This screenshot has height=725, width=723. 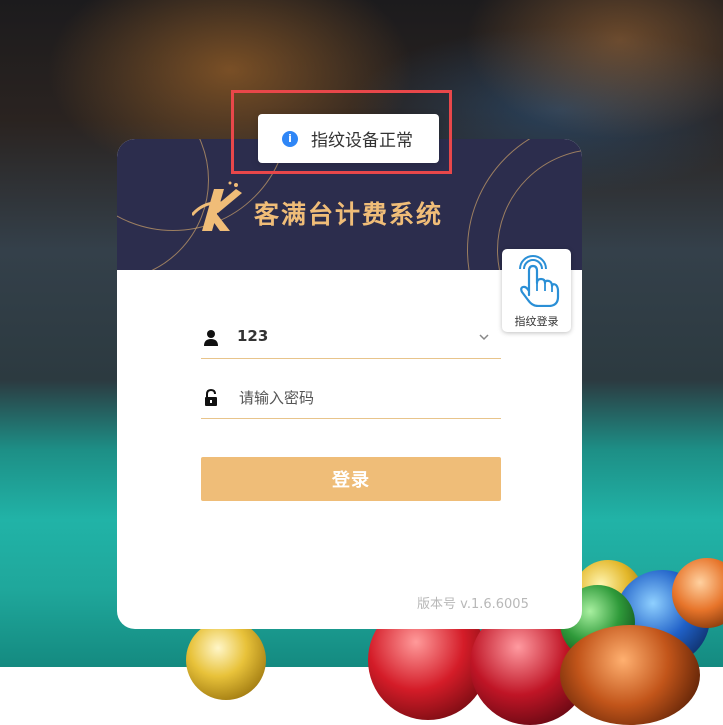 I want to click on user-icon, so click(x=211, y=338).